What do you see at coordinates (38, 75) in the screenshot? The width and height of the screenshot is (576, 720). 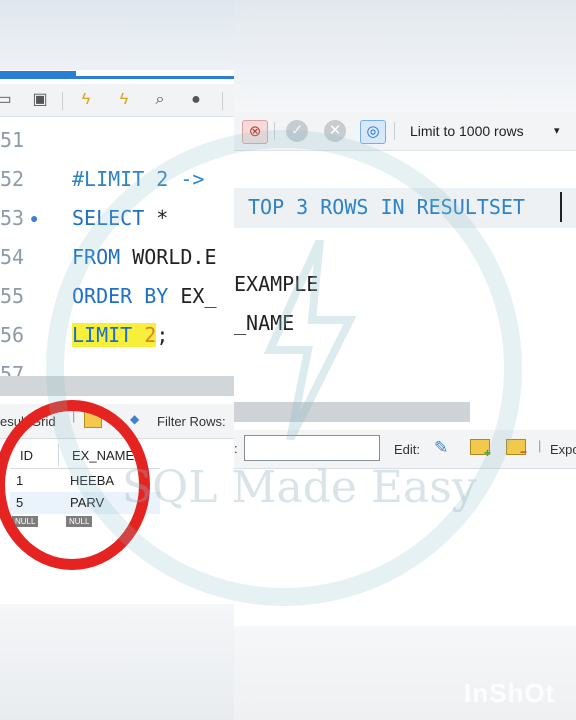 I see `active-tab-indicator` at bounding box center [38, 75].